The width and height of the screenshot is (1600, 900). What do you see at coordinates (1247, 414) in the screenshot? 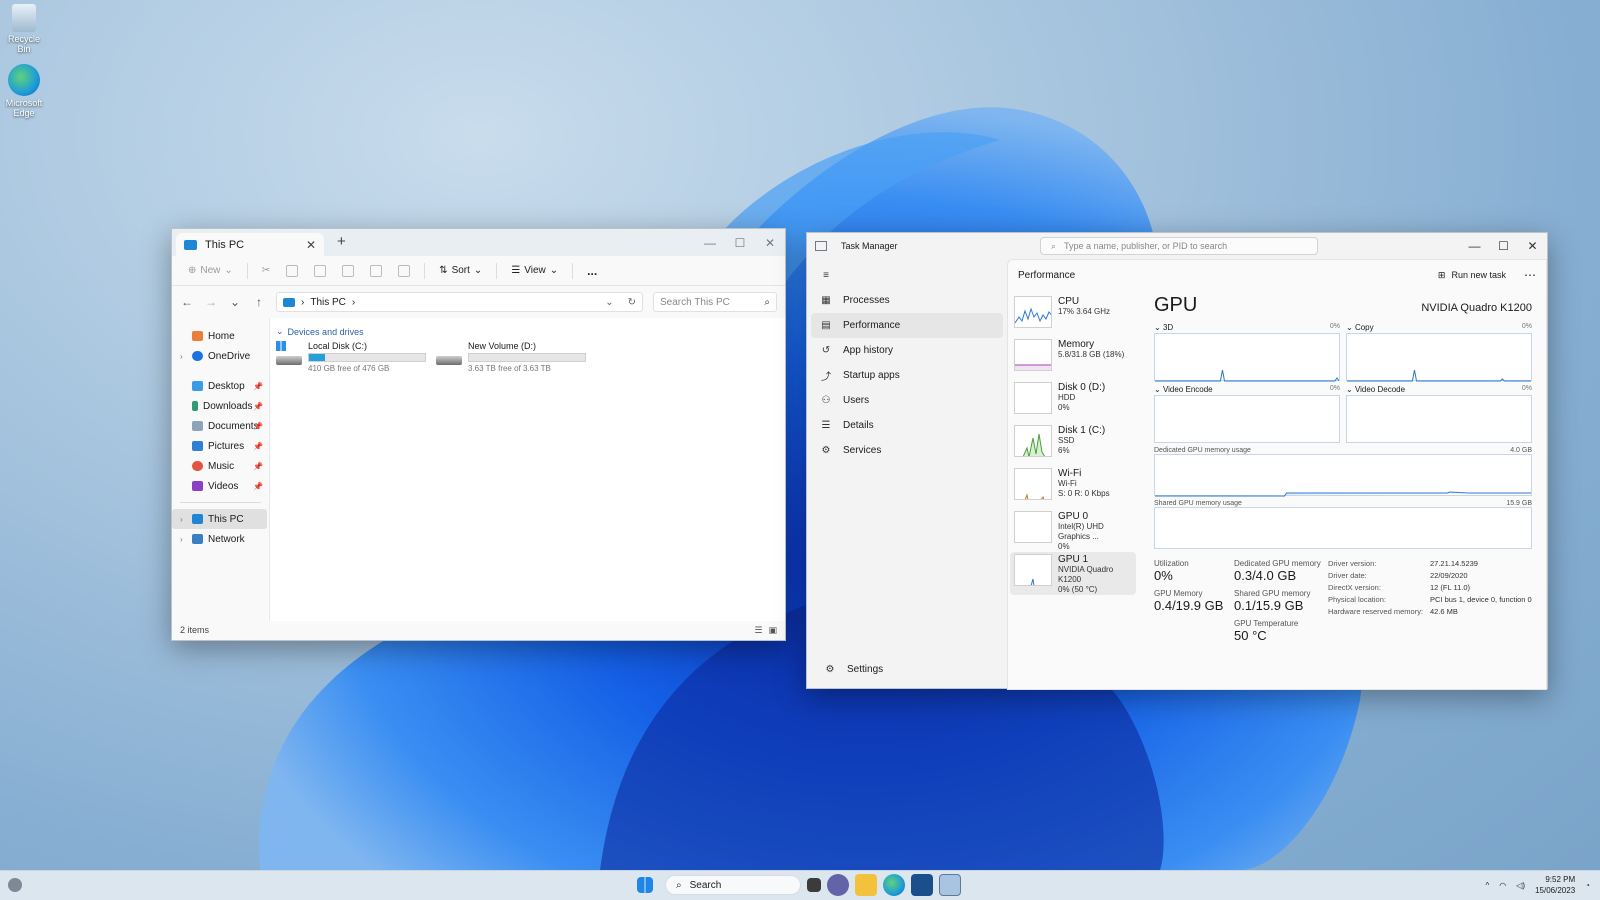
I see `engine-video-encode: ⌄ Video Encode 0%` at bounding box center [1247, 414].